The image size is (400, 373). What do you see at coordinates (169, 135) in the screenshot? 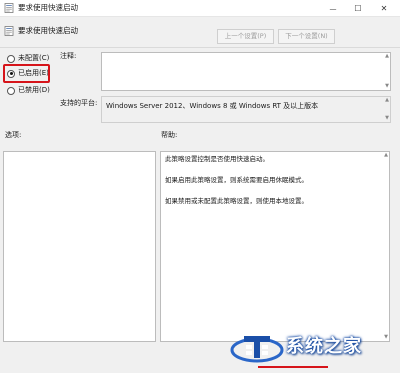
I see `help-label: 帮助:` at bounding box center [169, 135].